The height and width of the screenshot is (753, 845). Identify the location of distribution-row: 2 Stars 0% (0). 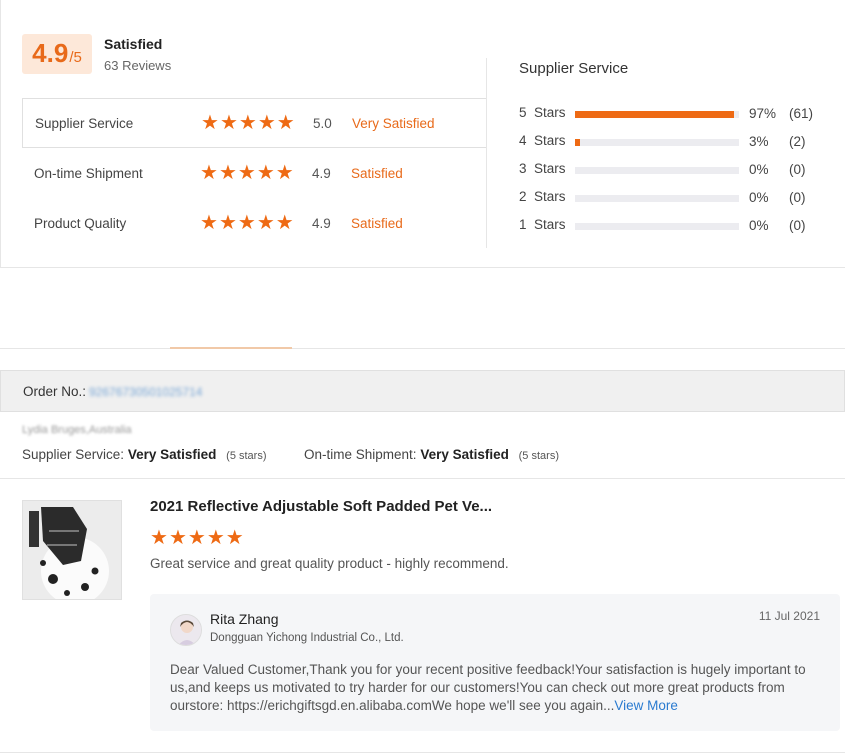
(669, 199).